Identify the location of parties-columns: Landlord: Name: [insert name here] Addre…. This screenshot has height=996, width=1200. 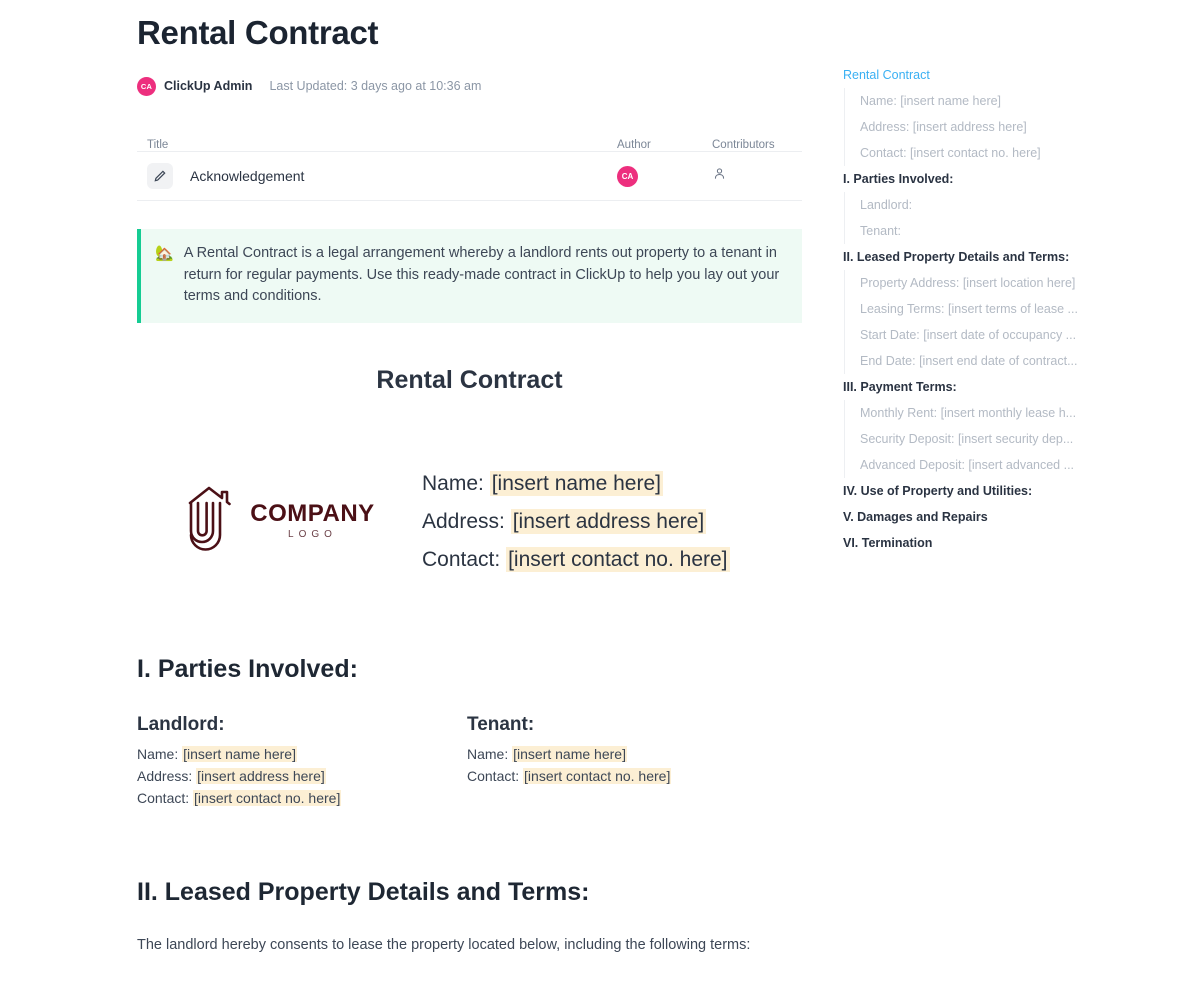
(469, 761).